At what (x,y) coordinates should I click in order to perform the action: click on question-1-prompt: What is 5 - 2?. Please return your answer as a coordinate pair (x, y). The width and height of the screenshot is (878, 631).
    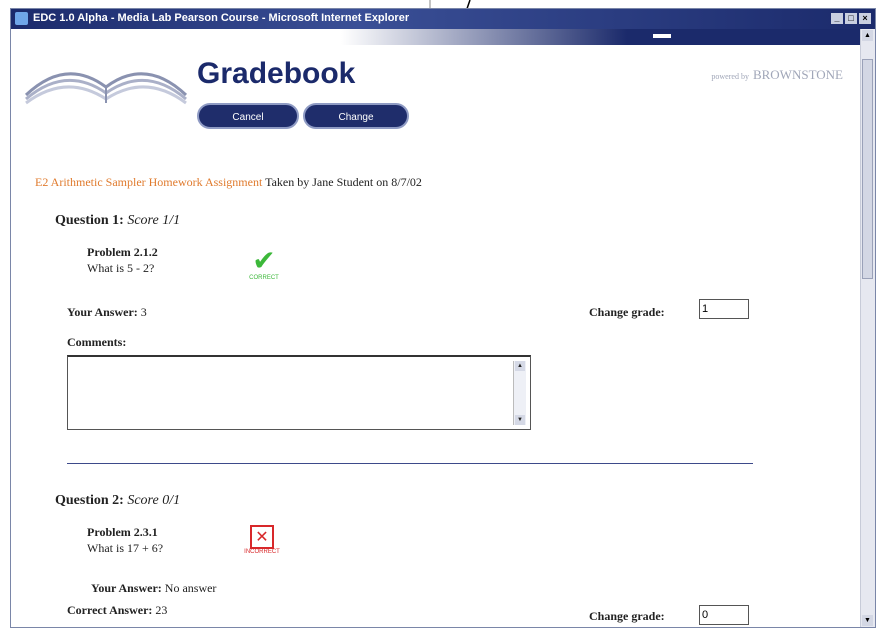
    Looking at the image, I should click on (121, 268).